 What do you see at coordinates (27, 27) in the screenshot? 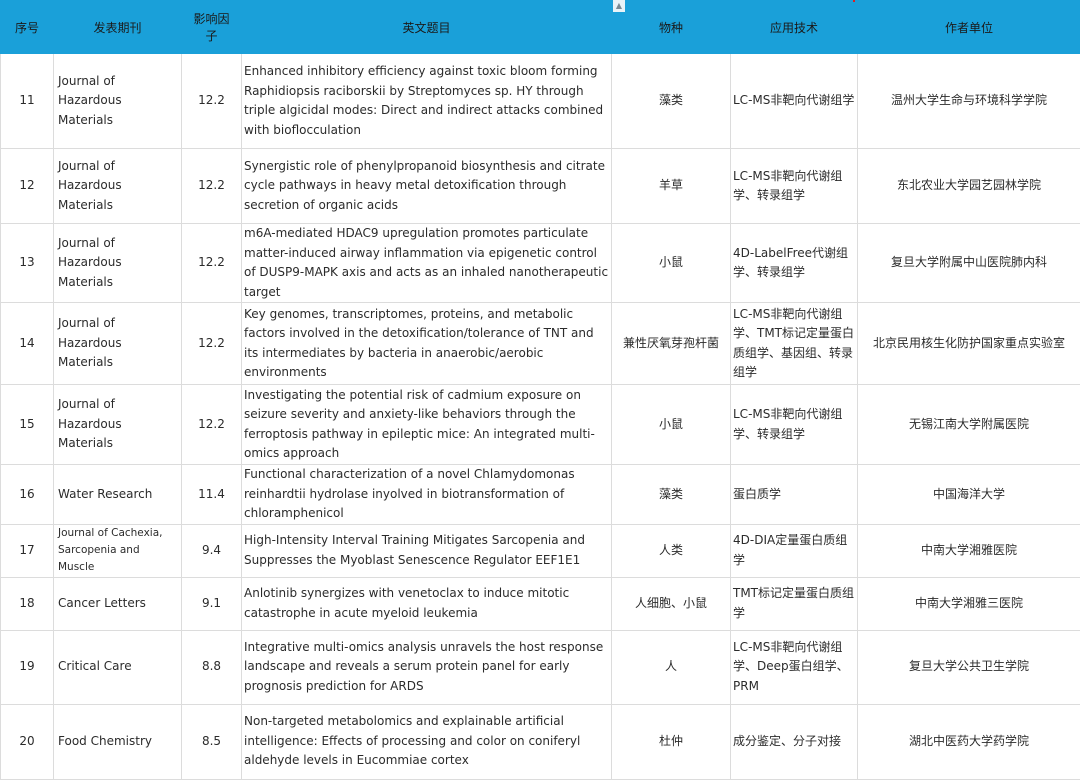
I see `header-index: 序号` at bounding box center [27, 27].